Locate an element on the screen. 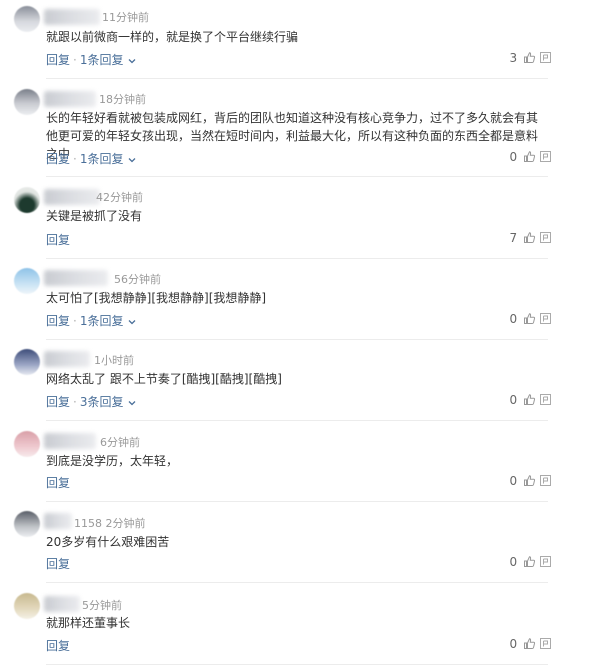  comment-time: 1小时前 is located at coordinates (114, 360).